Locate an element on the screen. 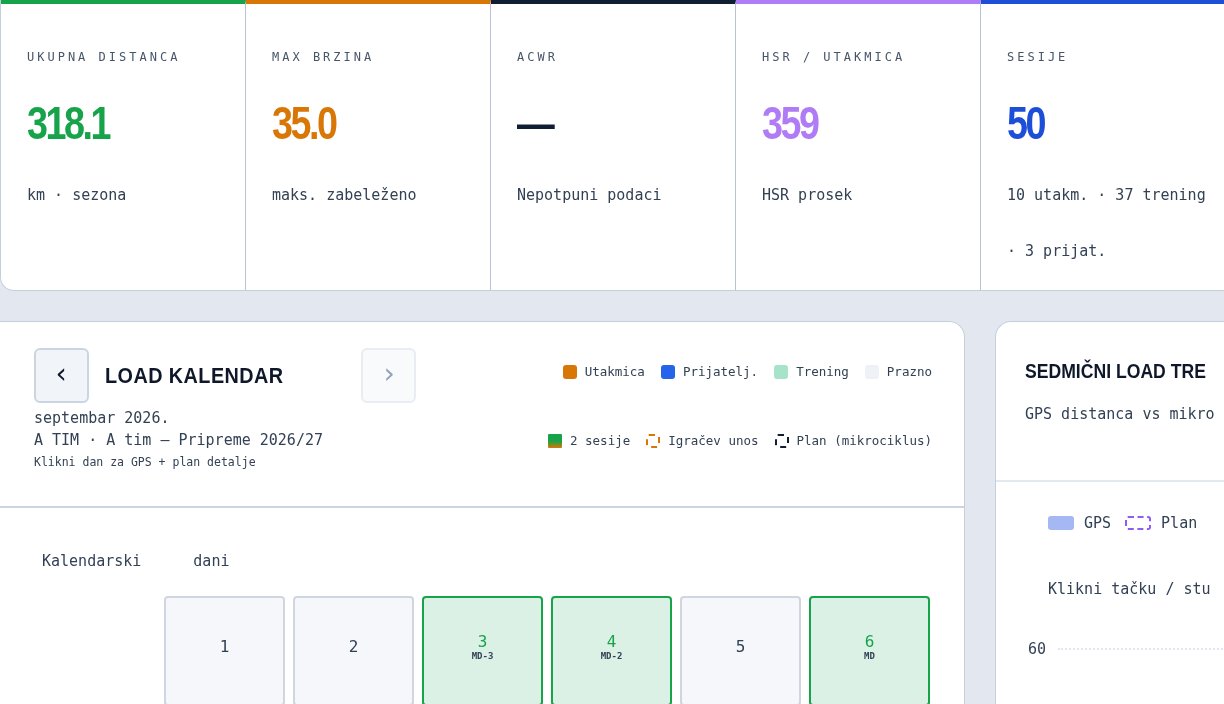 The height and width of the screenshot is (704, 1224). day-cell: 6 MD is located at coordinates (869, 650).